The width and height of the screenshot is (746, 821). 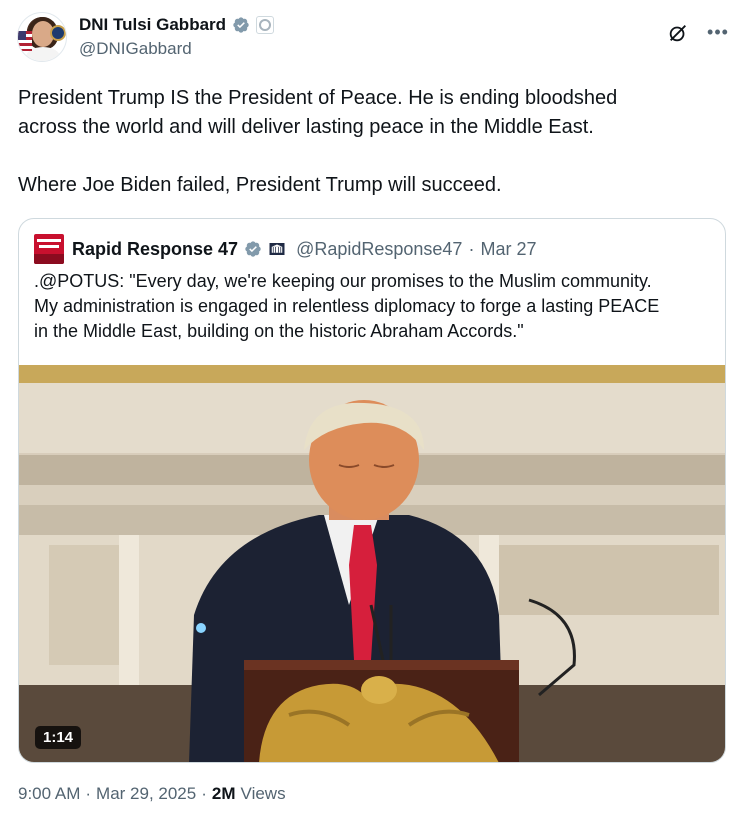 What do you see at coordinates (58, 737) in the screenshot?
I see `video-duration: 1:14` at bounding box center [58, 737].